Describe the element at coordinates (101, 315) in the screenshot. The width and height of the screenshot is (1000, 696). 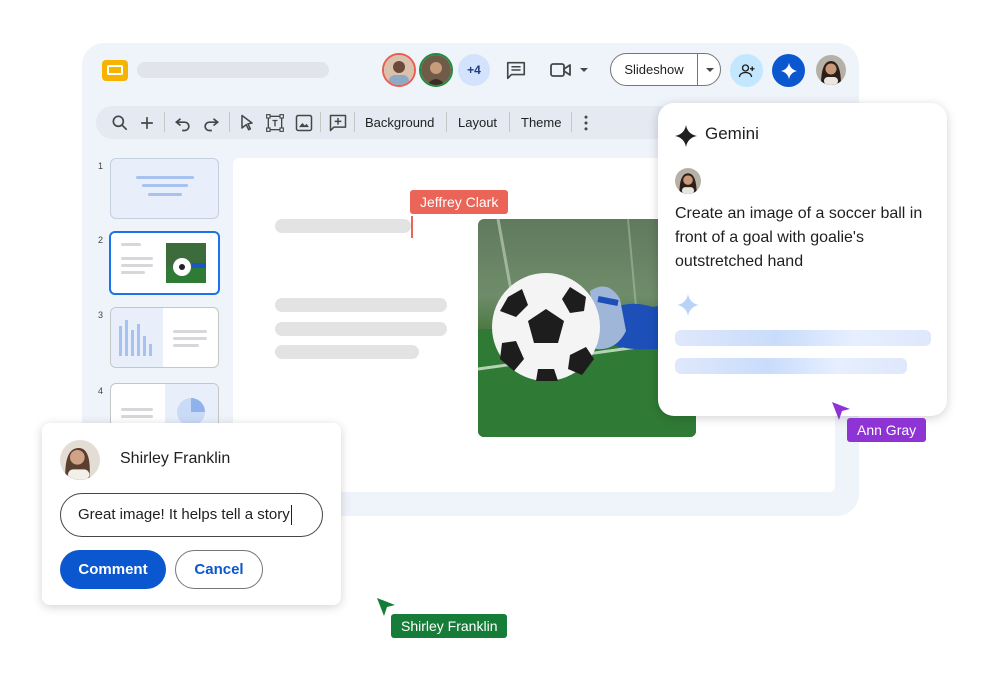
I see `slide-number: 3` at that location.